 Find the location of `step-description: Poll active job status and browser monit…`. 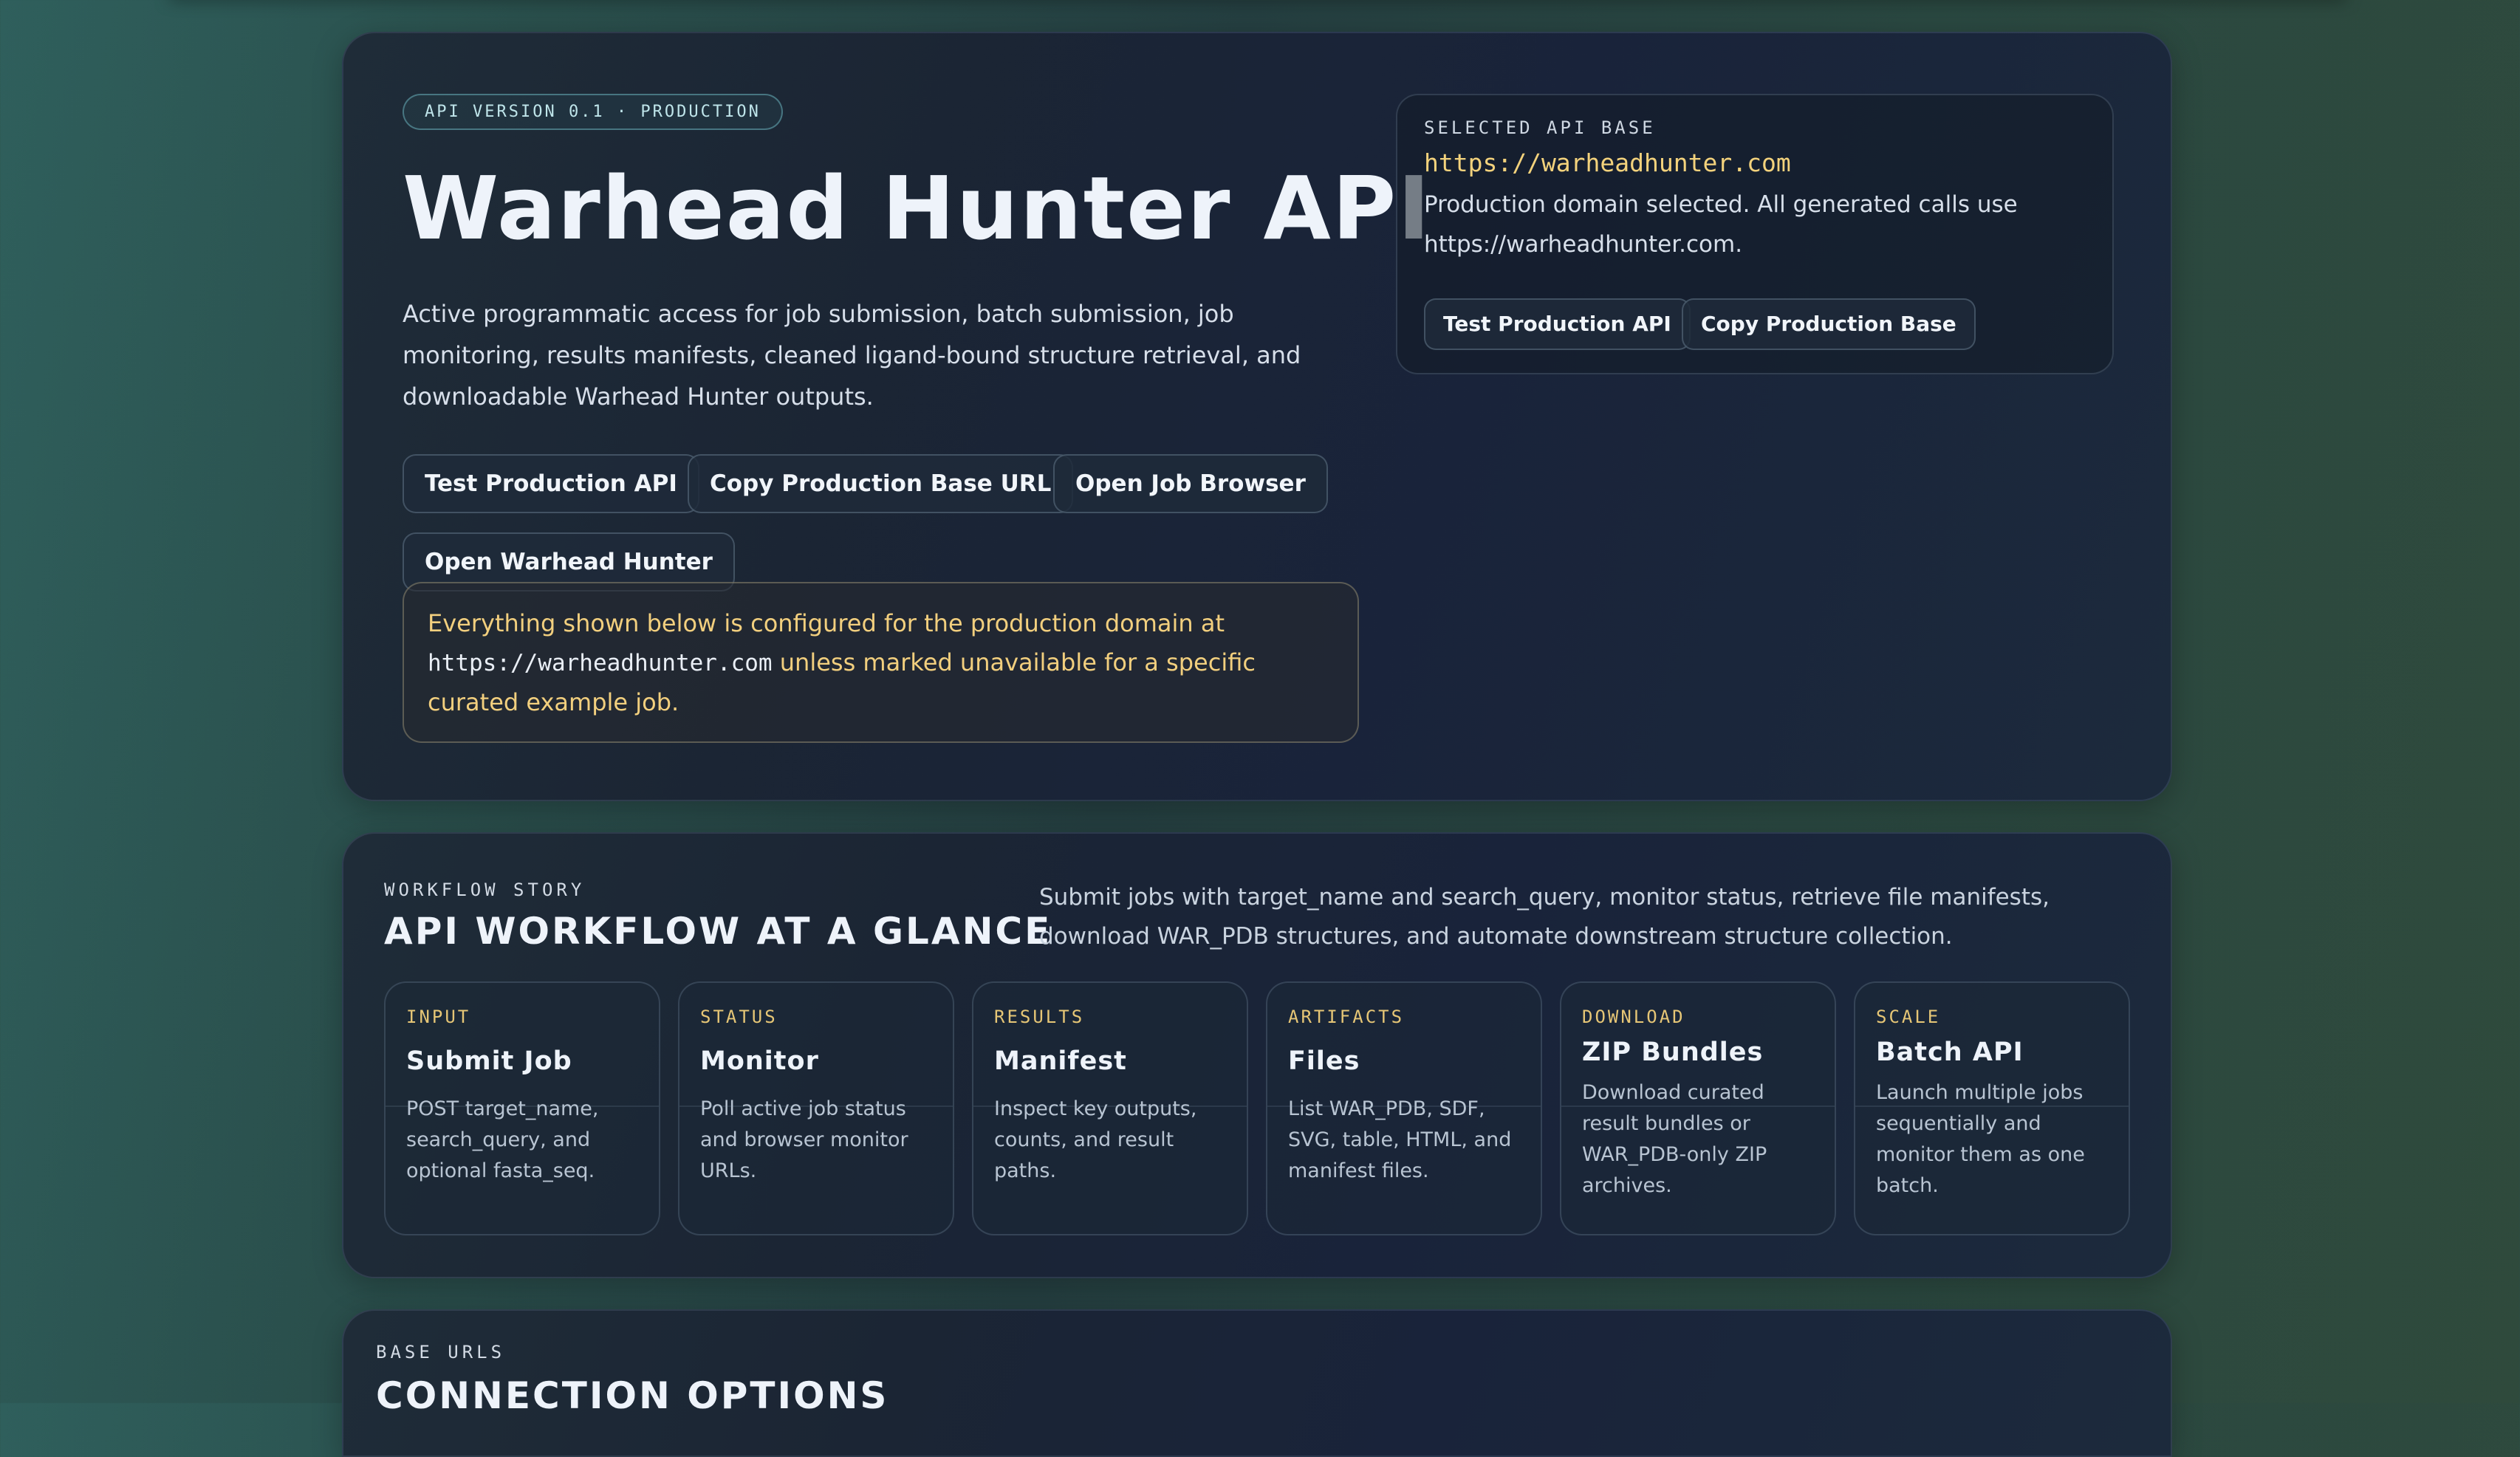

step-description: Poll active job status and browser monit… is located at coordinates (804, 1139).